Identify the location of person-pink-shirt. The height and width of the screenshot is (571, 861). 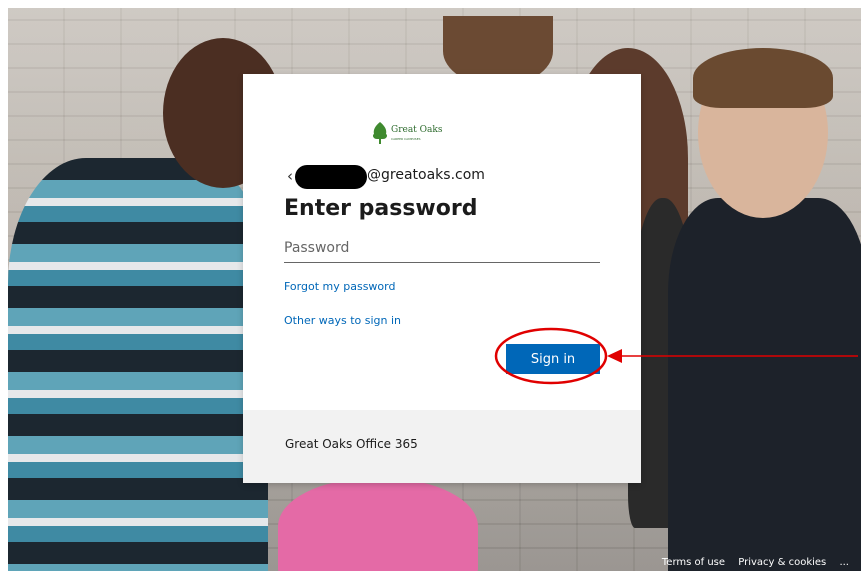
(378, 524).